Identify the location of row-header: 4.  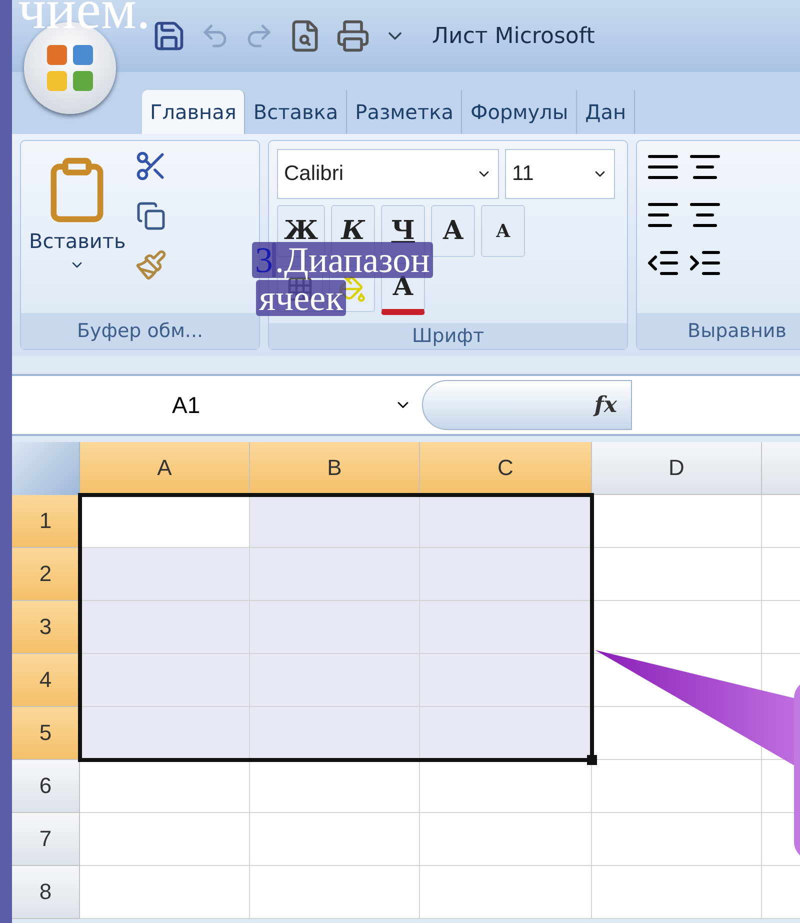
(46, 680).